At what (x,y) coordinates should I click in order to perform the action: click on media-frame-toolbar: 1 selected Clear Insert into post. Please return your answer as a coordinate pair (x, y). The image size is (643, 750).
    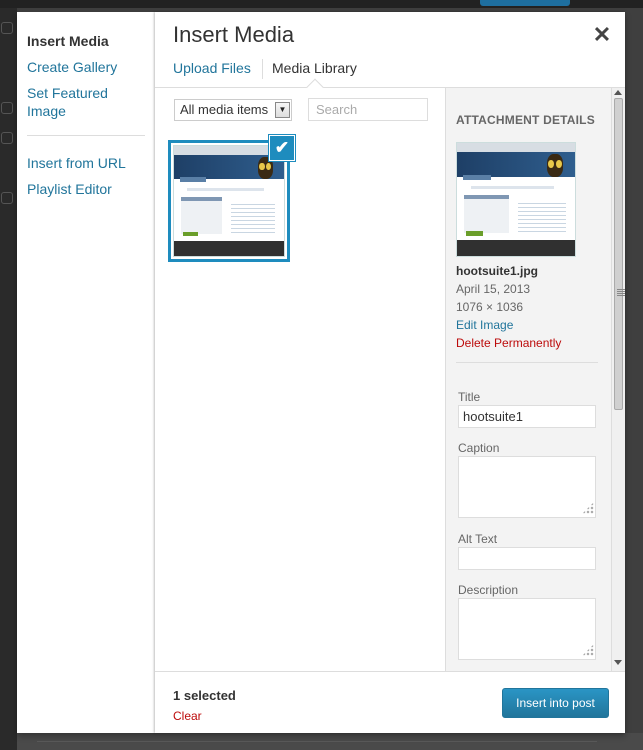
    Looking at the image, I should click on (390, 702).